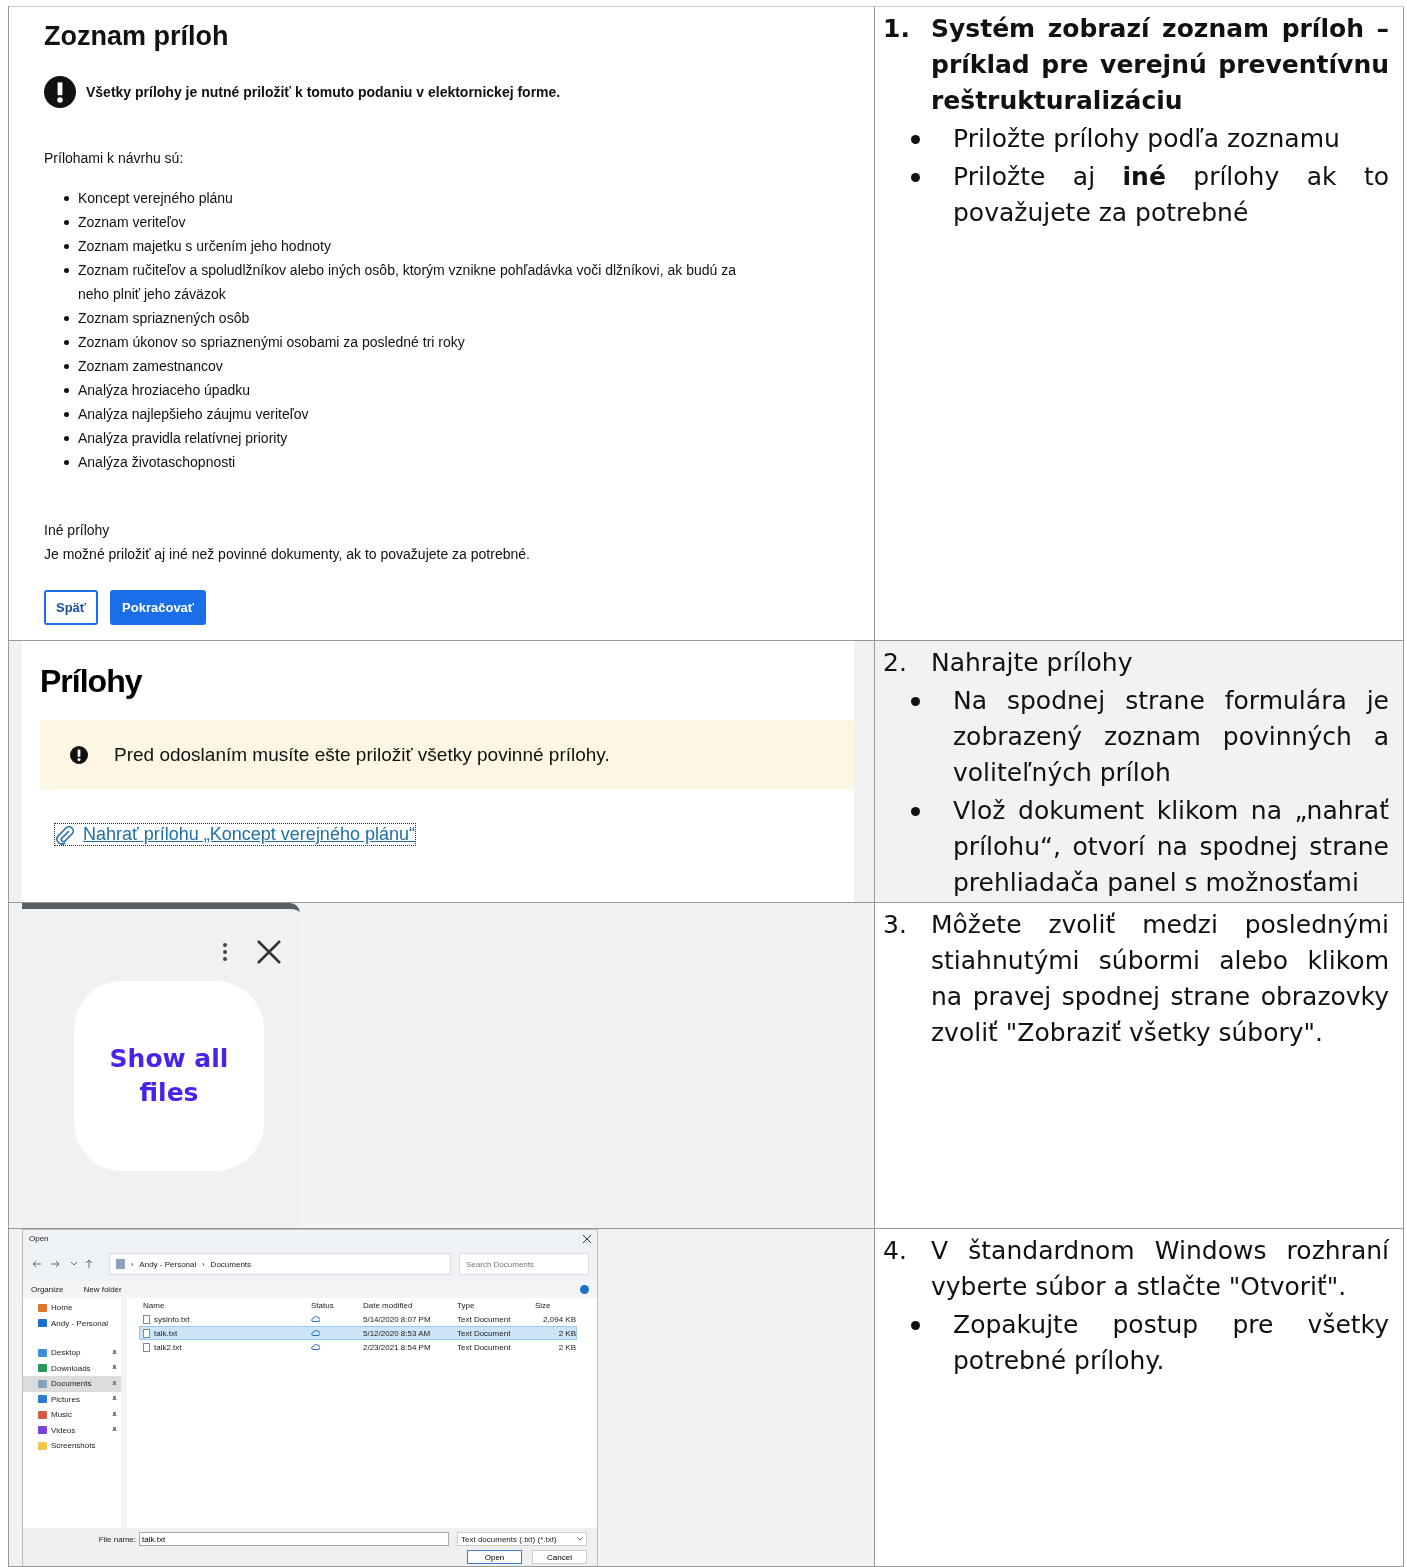 The height and width of the screenshot is (1567, 1407). What do you see at coordinates (72, 1353) in the screenshot?
I see `nav-item: Desktop` at bounding box center [72, 1353].